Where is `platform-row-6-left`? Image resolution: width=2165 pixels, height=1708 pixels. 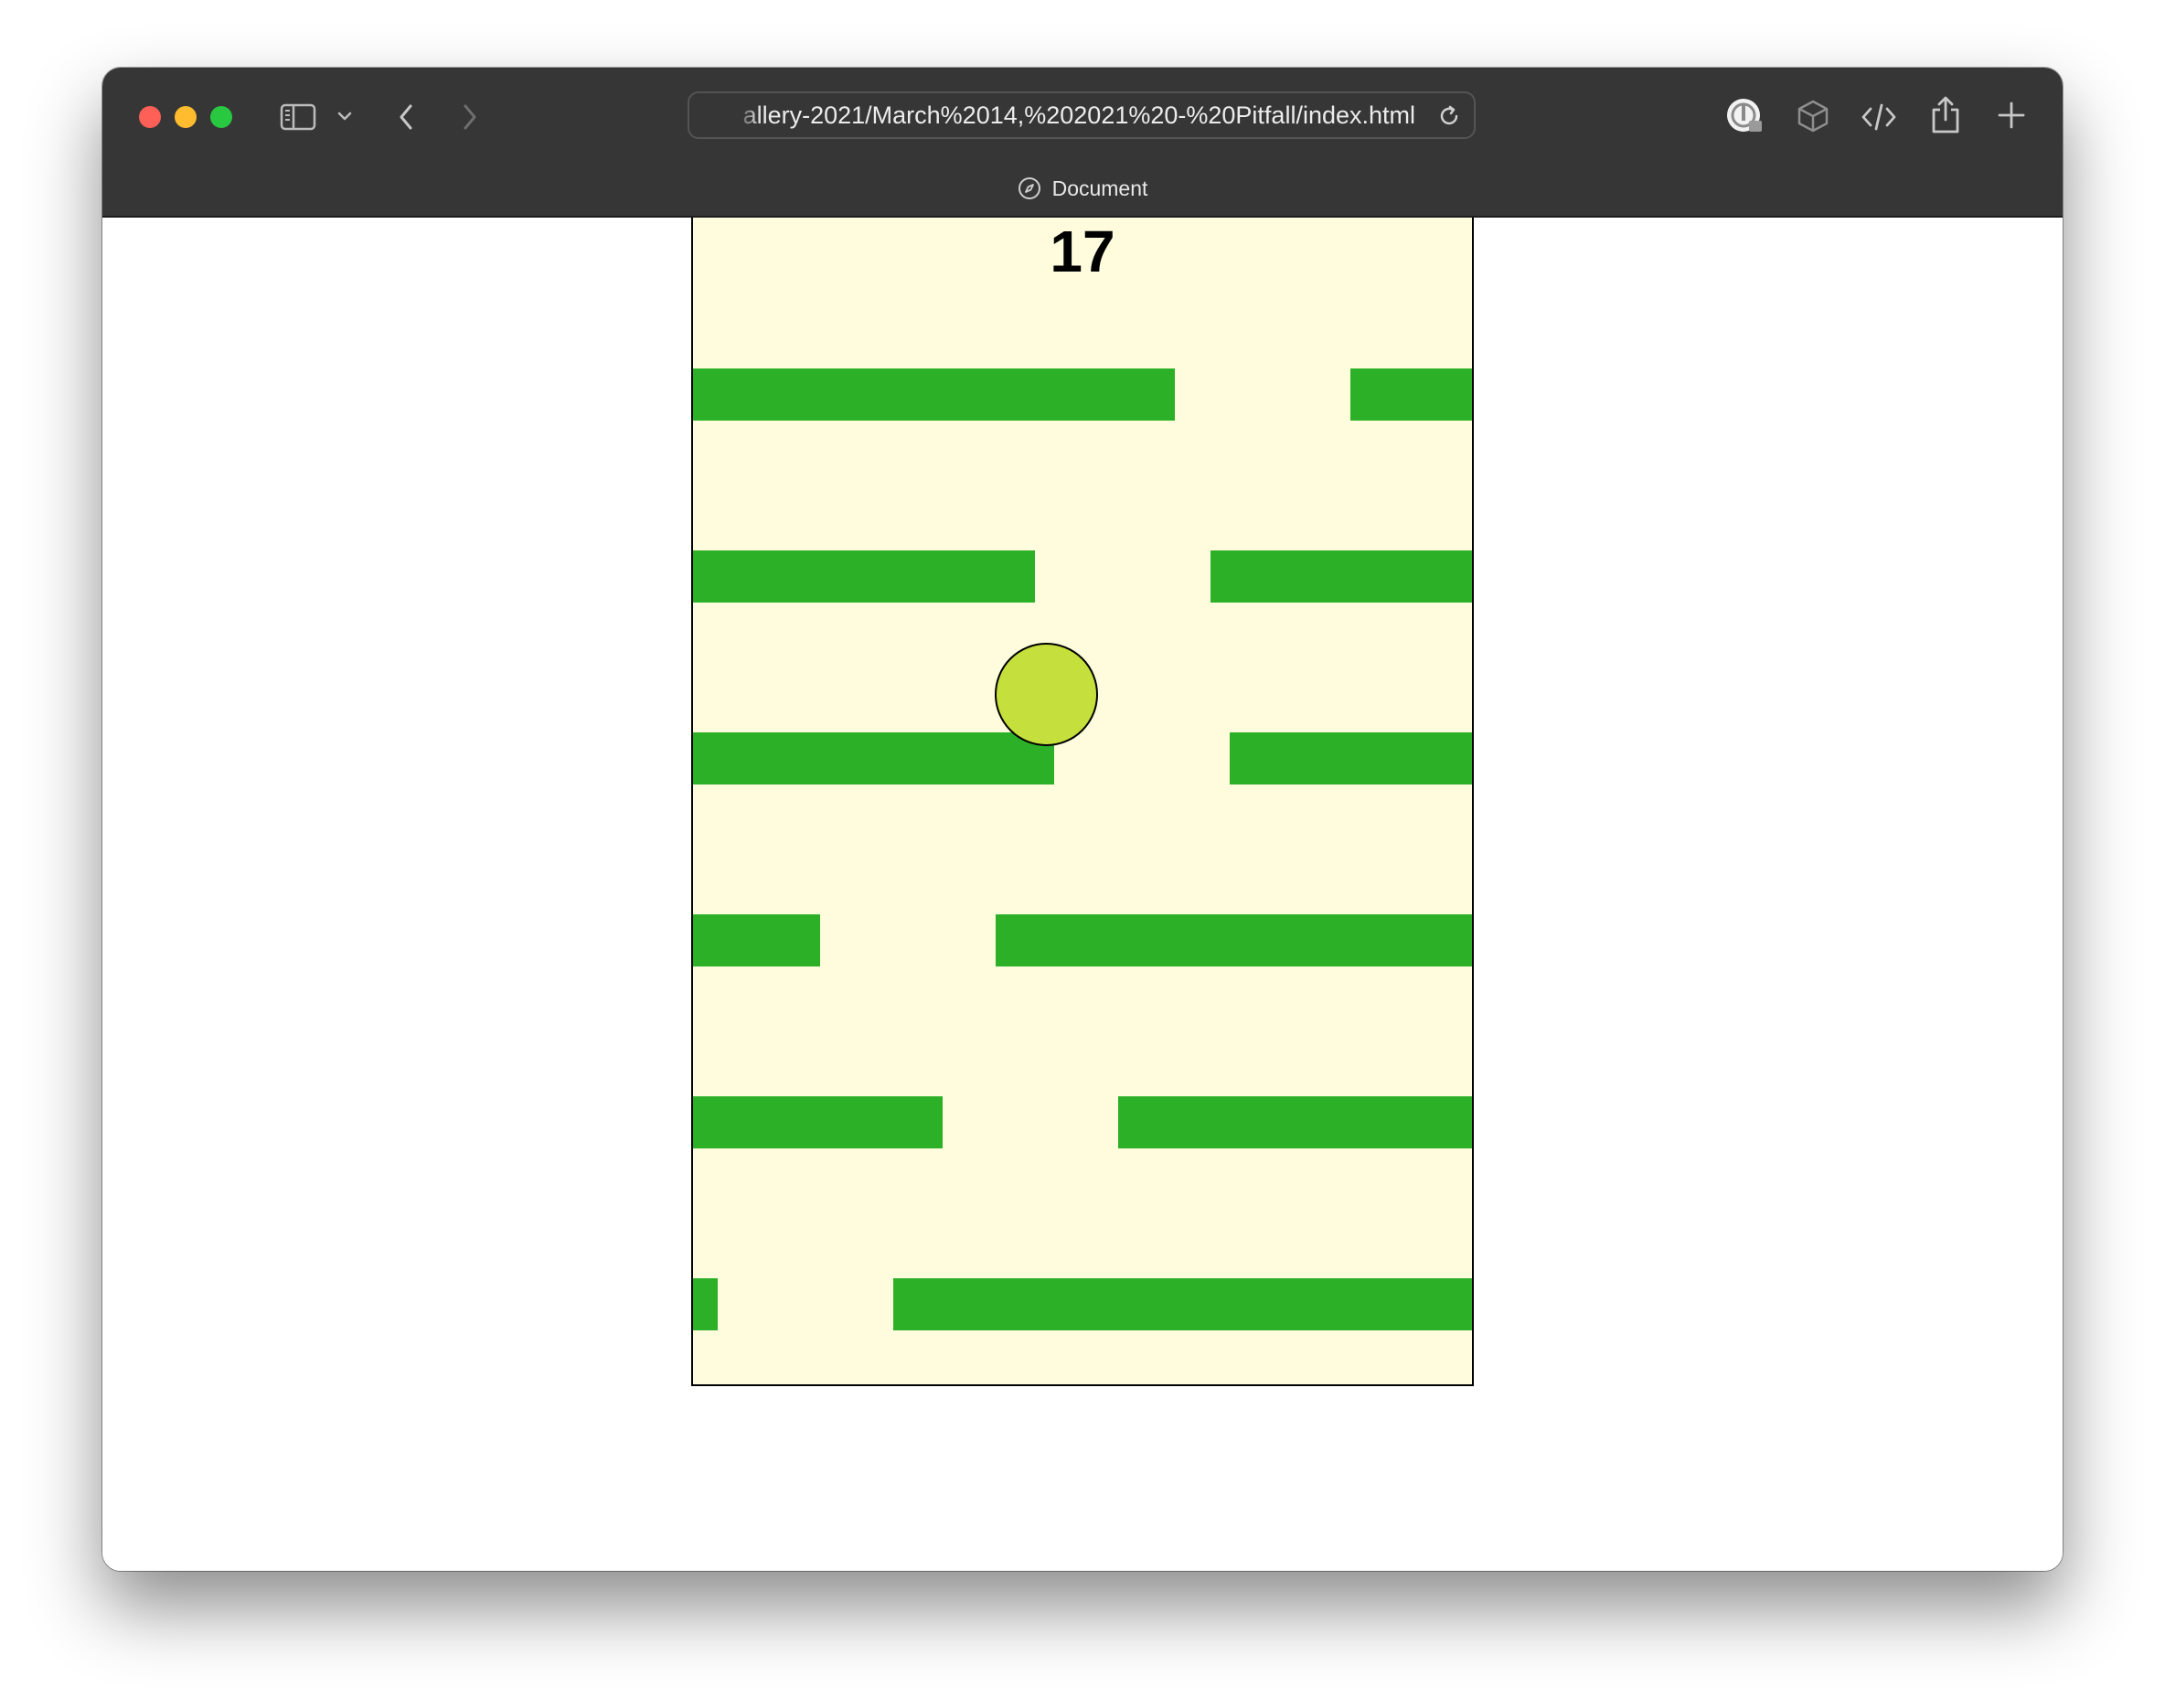
platform-row-6-left is located at coordinates (705, 1304).